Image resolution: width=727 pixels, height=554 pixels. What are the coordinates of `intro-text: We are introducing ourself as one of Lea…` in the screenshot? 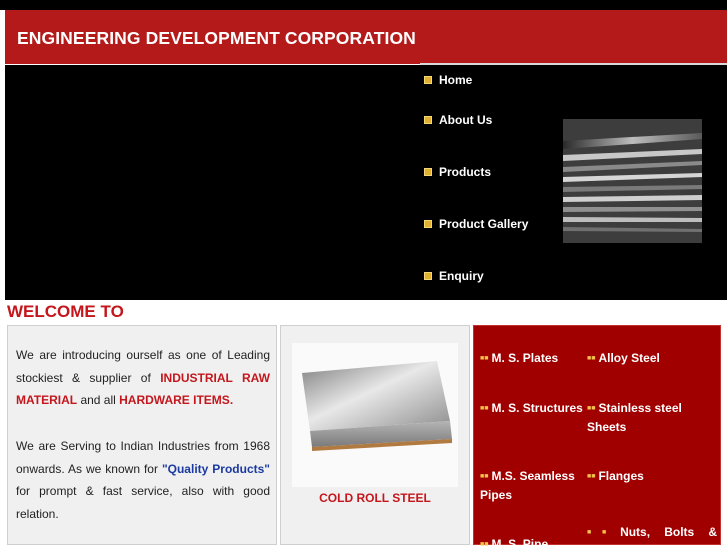 It's located at (143, 435).